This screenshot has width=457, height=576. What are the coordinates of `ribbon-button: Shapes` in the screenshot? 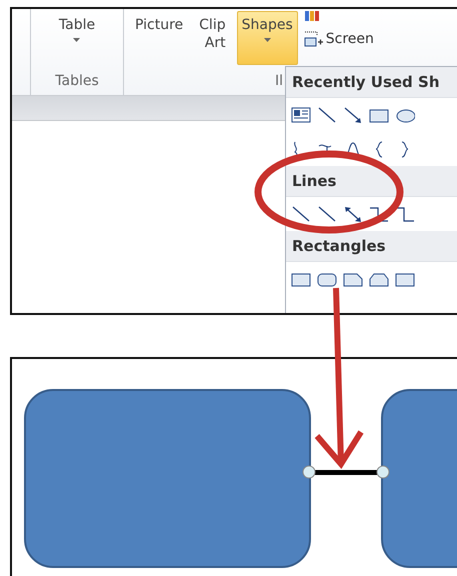 It's located at (267, 38).